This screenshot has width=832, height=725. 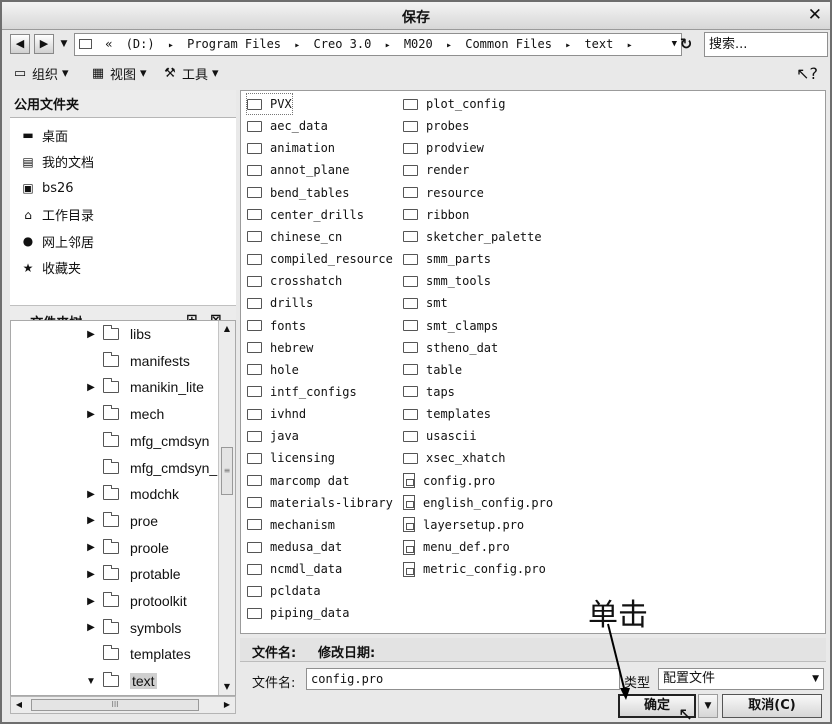 What do you see at coordinates (291, 458) in the screenshot?
I see `folder-item: licensing` at bounding box center [291, 458].